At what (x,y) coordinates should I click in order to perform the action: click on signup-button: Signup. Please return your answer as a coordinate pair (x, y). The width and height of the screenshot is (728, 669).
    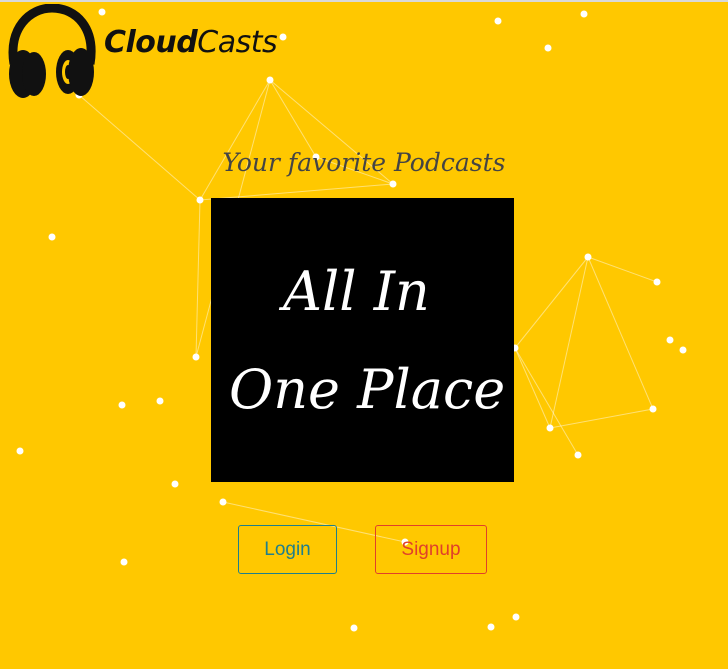
    Looking at the image, I should click on (431, 549).